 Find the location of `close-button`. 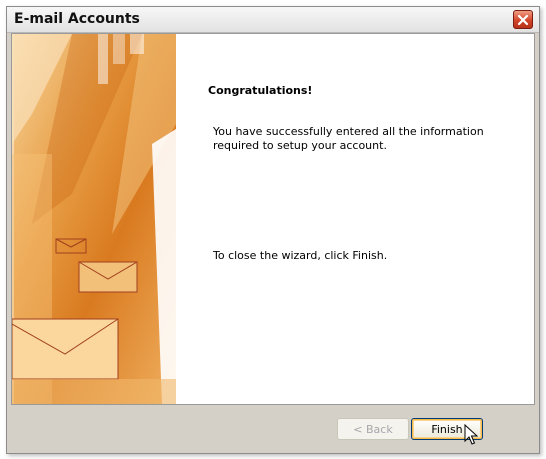

close-button is located at coordinates (523, 19).